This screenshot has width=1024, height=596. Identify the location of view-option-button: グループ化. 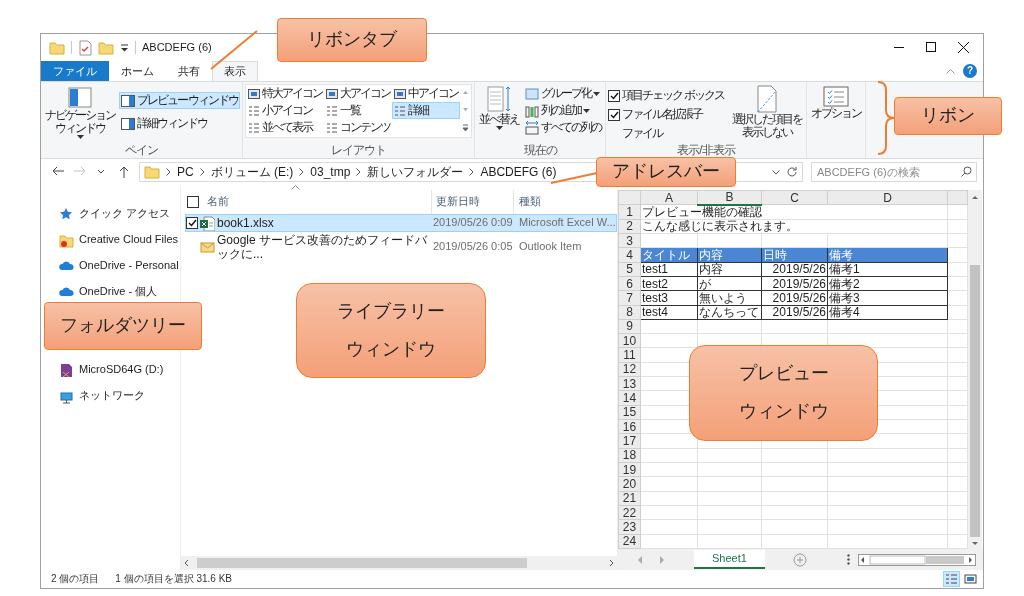
(563, 93).